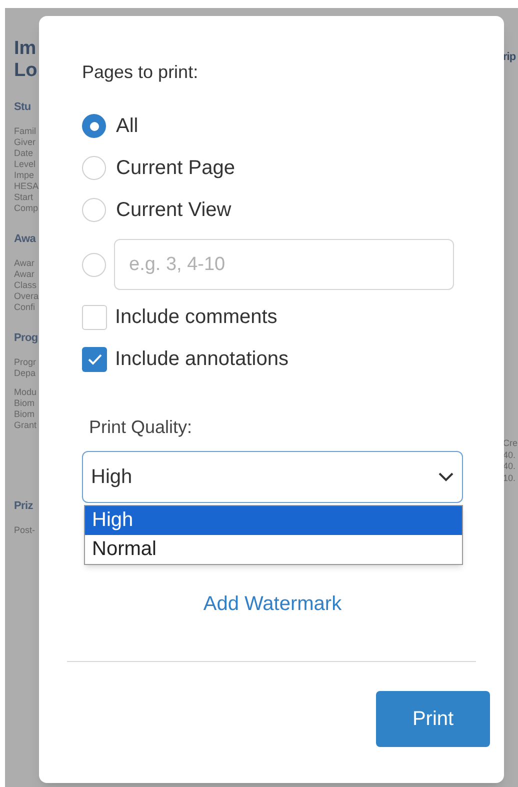 The width and height of the screenshot is (518, 787). Describe the element at coordinates (446, 477) in the screenshot. I see `chevron-down-icon` at that location.